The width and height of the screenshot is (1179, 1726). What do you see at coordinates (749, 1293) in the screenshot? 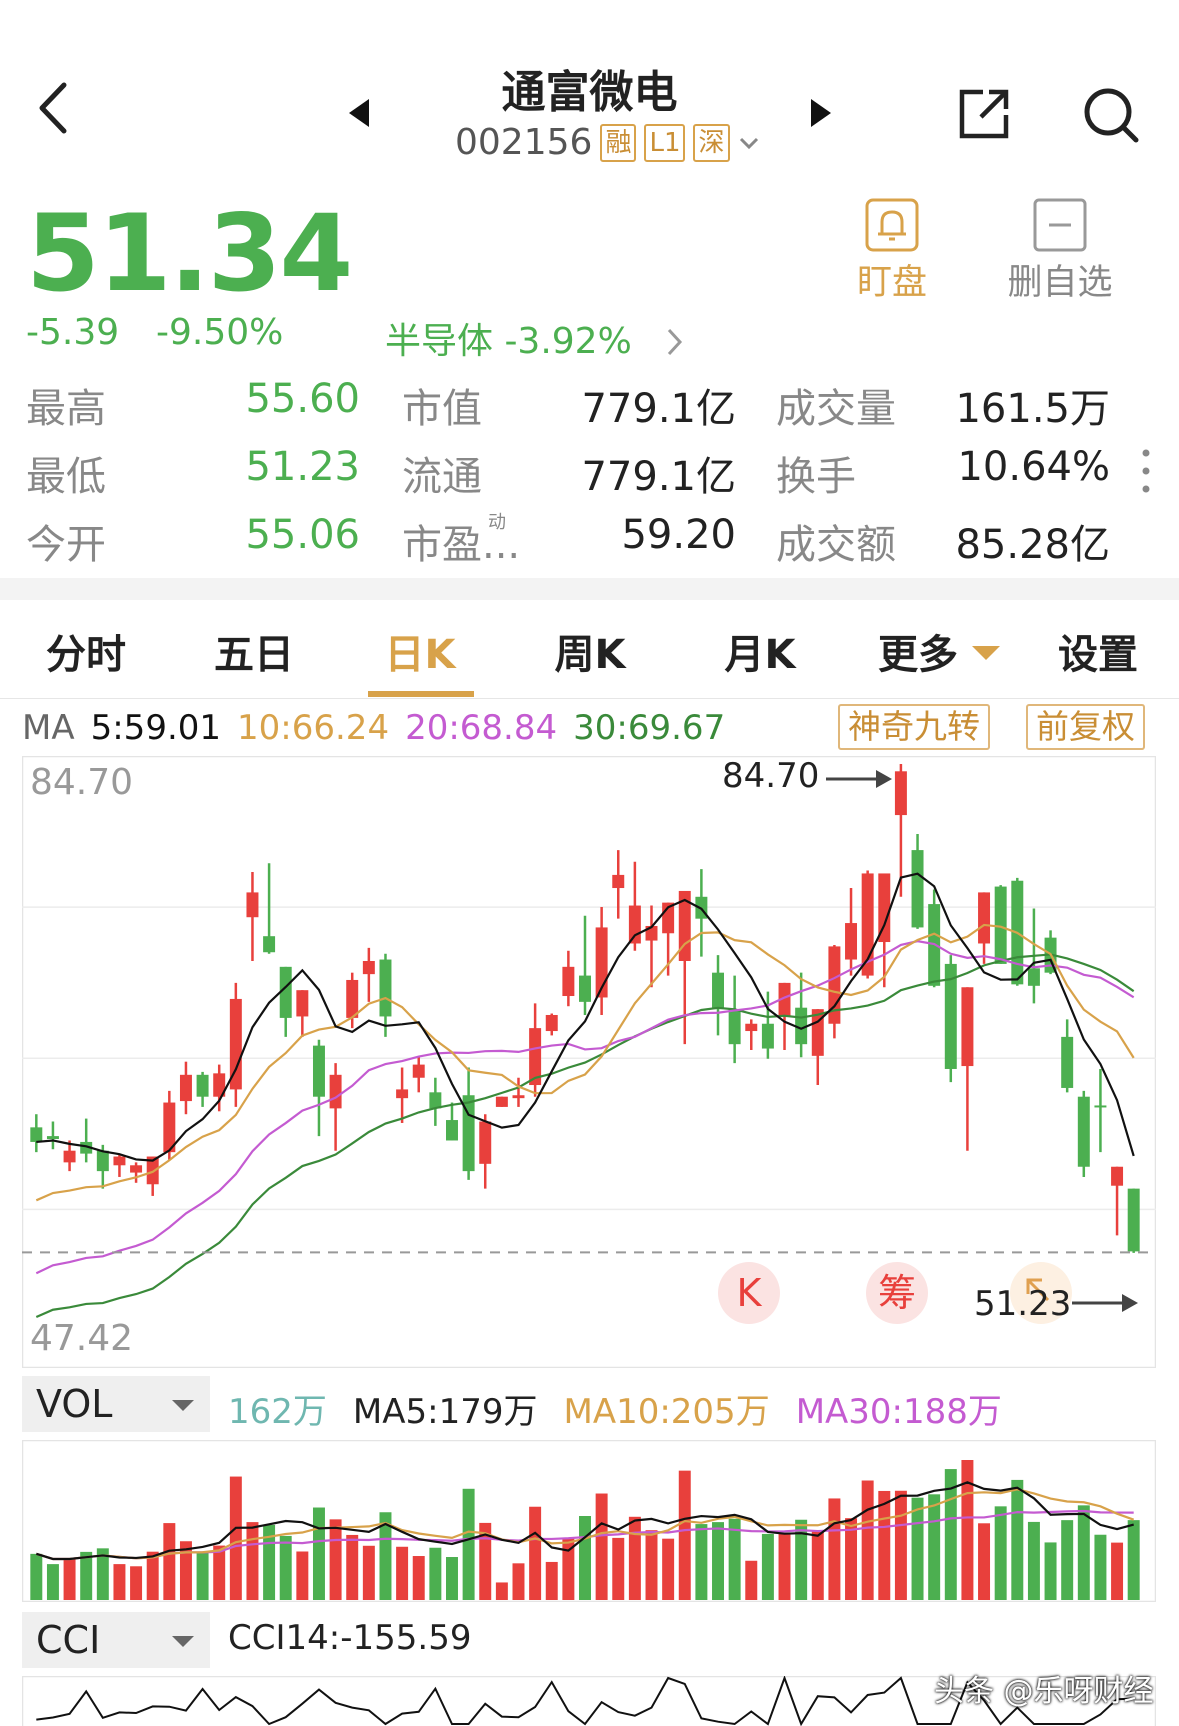
I see `k-badge: K` at bounding box center [749, 1293].